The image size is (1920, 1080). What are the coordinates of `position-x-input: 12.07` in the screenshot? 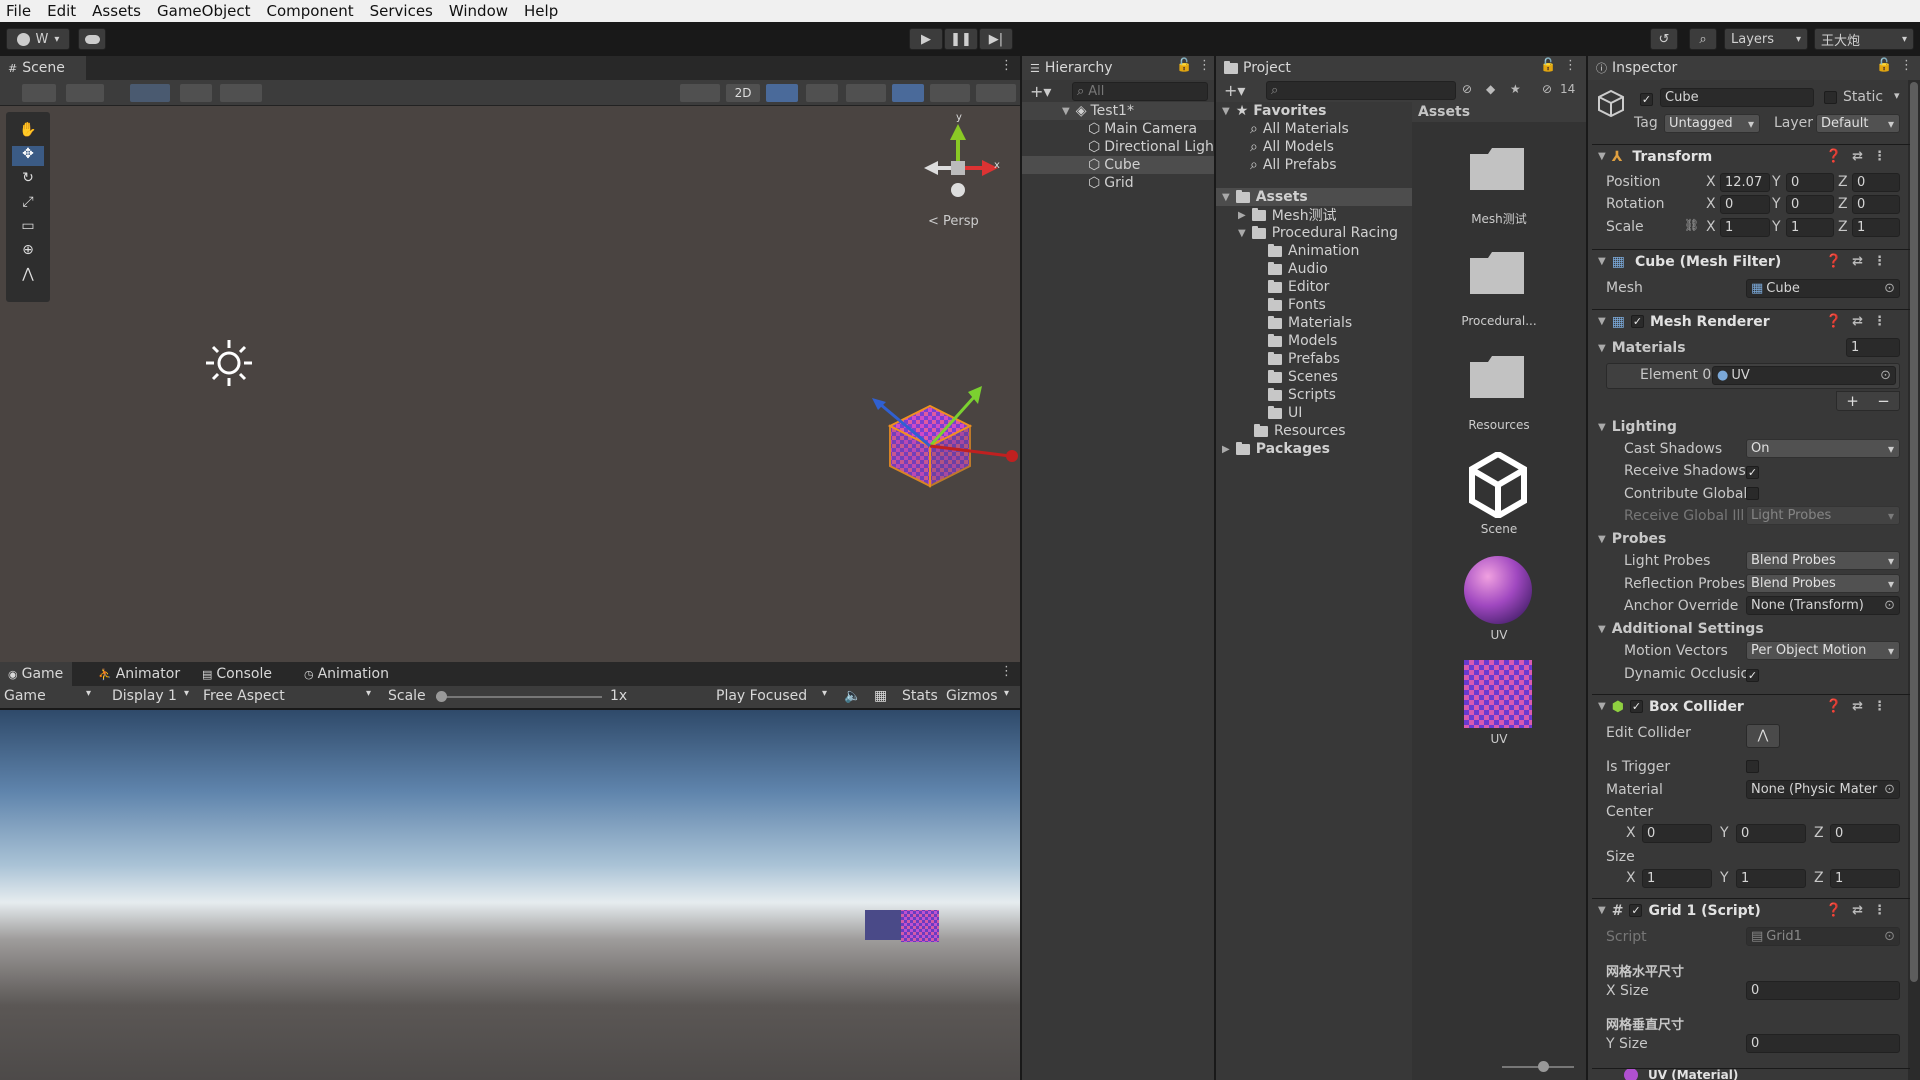 It's located at (1745, 182).